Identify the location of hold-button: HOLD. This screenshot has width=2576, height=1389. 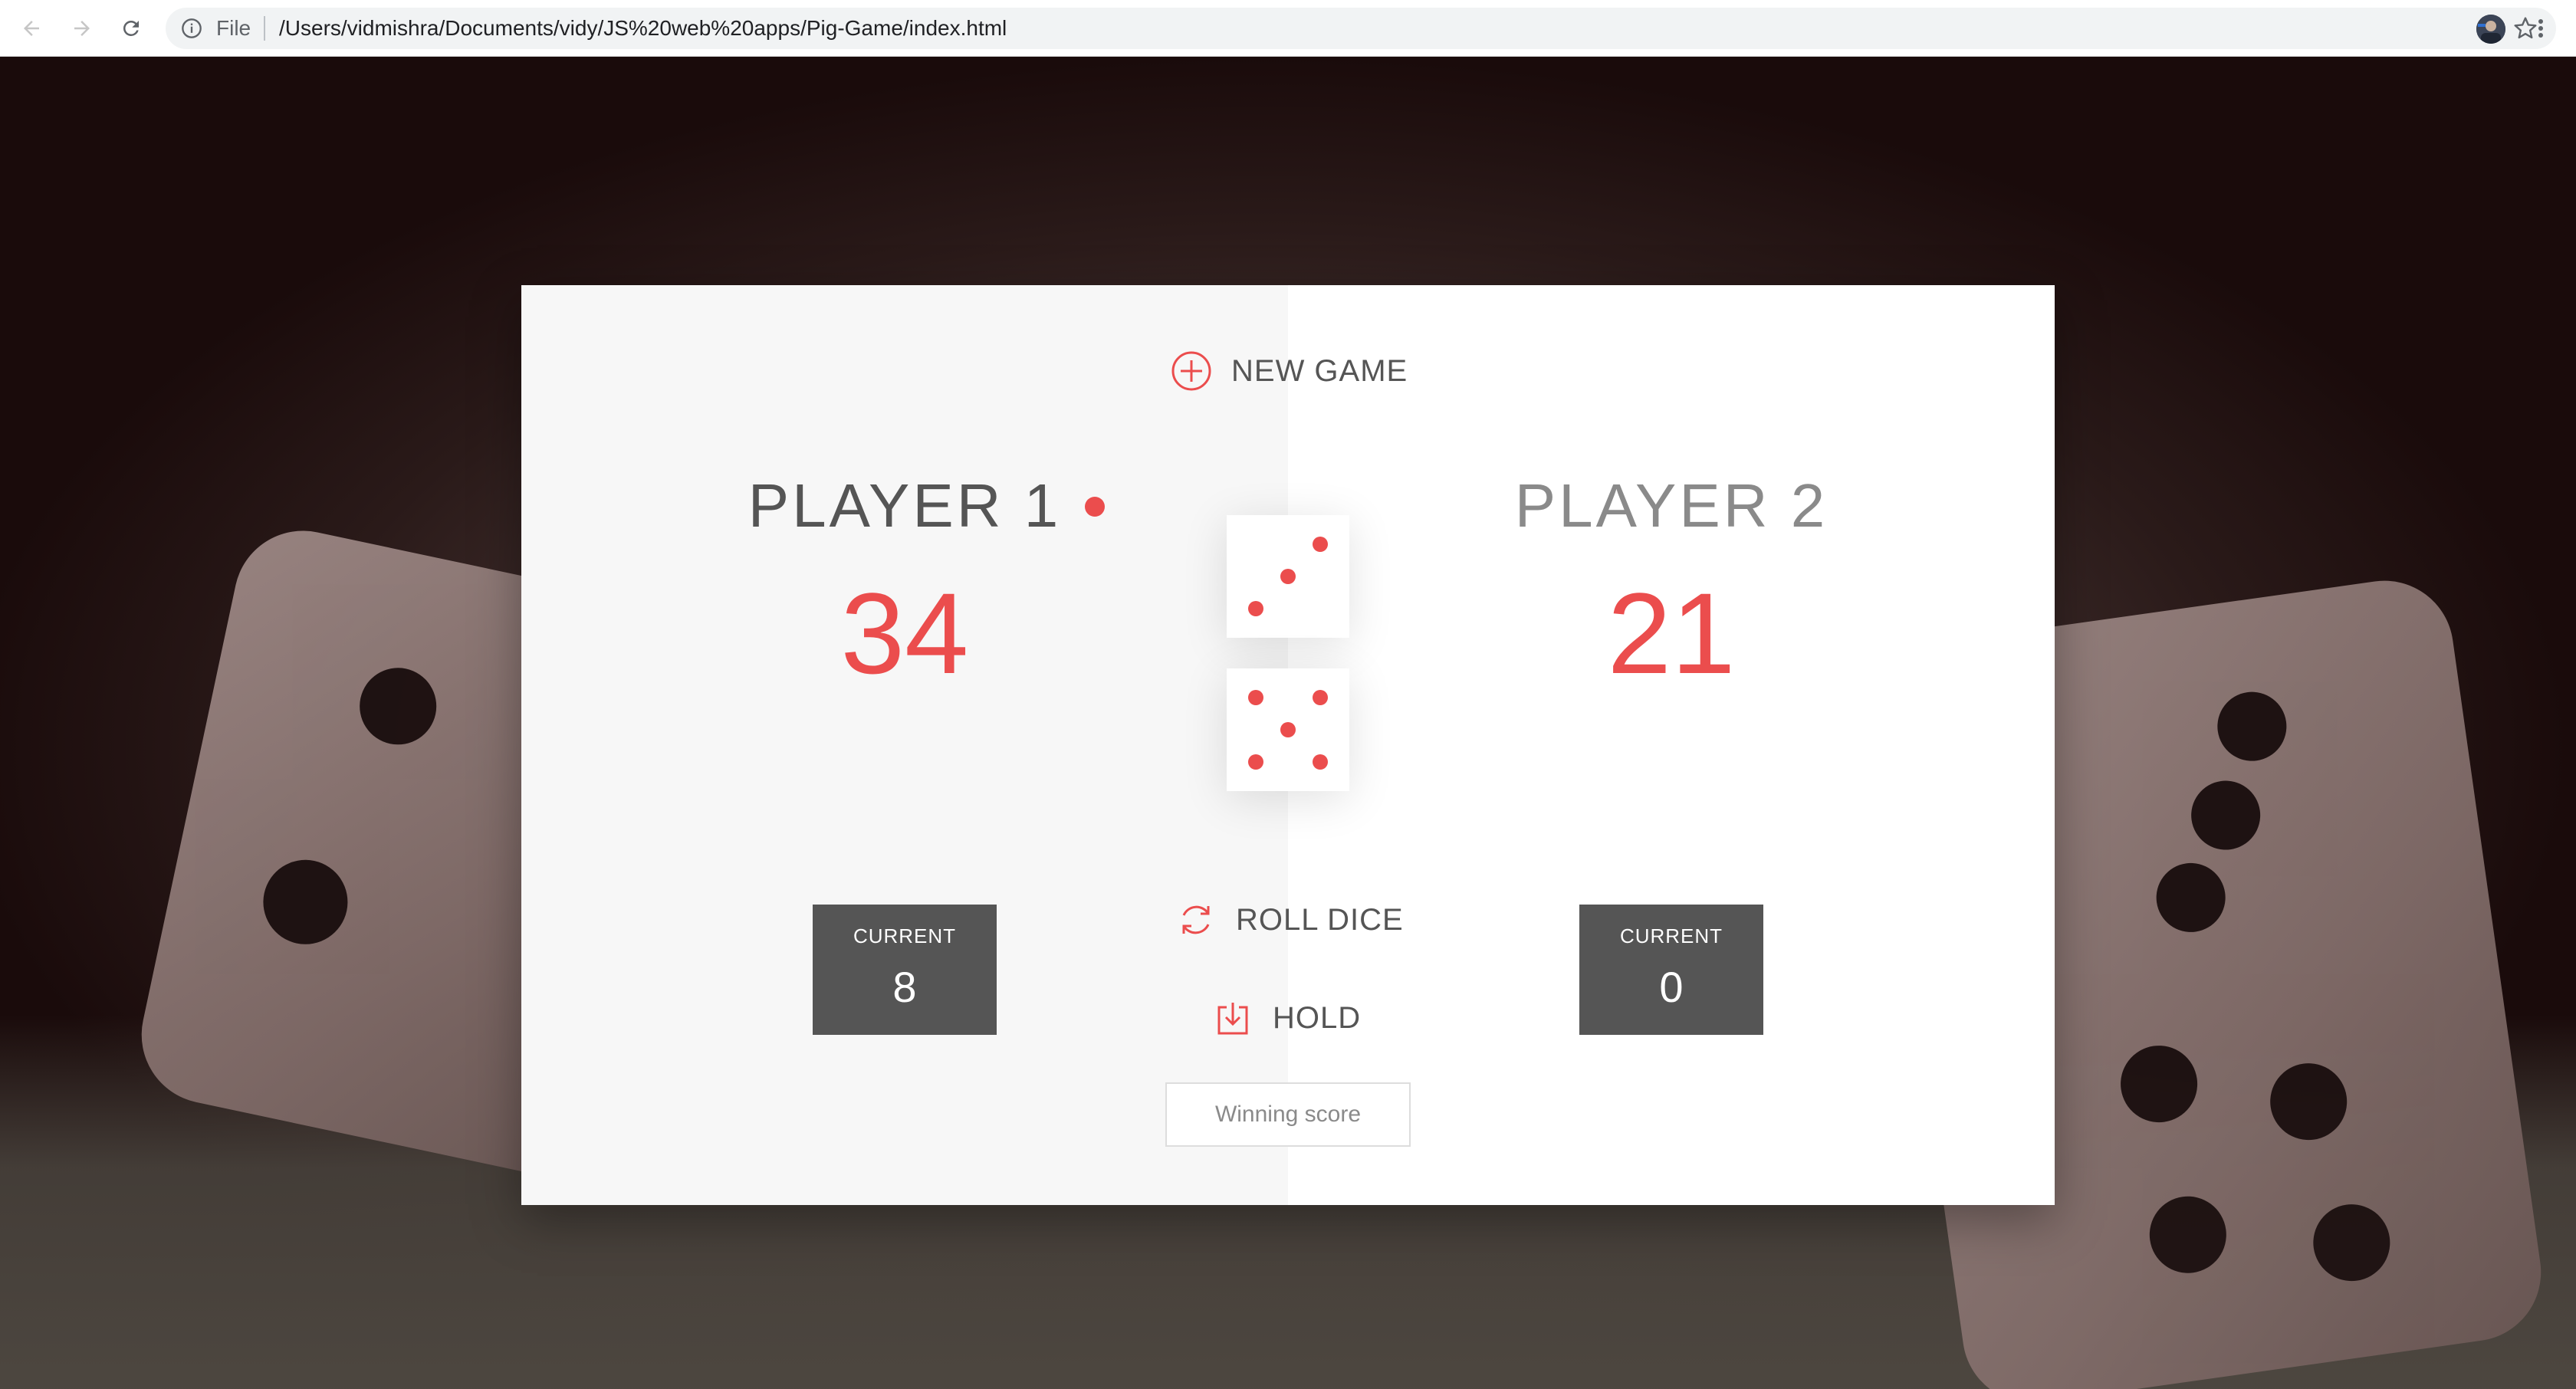
(1286, 1018).